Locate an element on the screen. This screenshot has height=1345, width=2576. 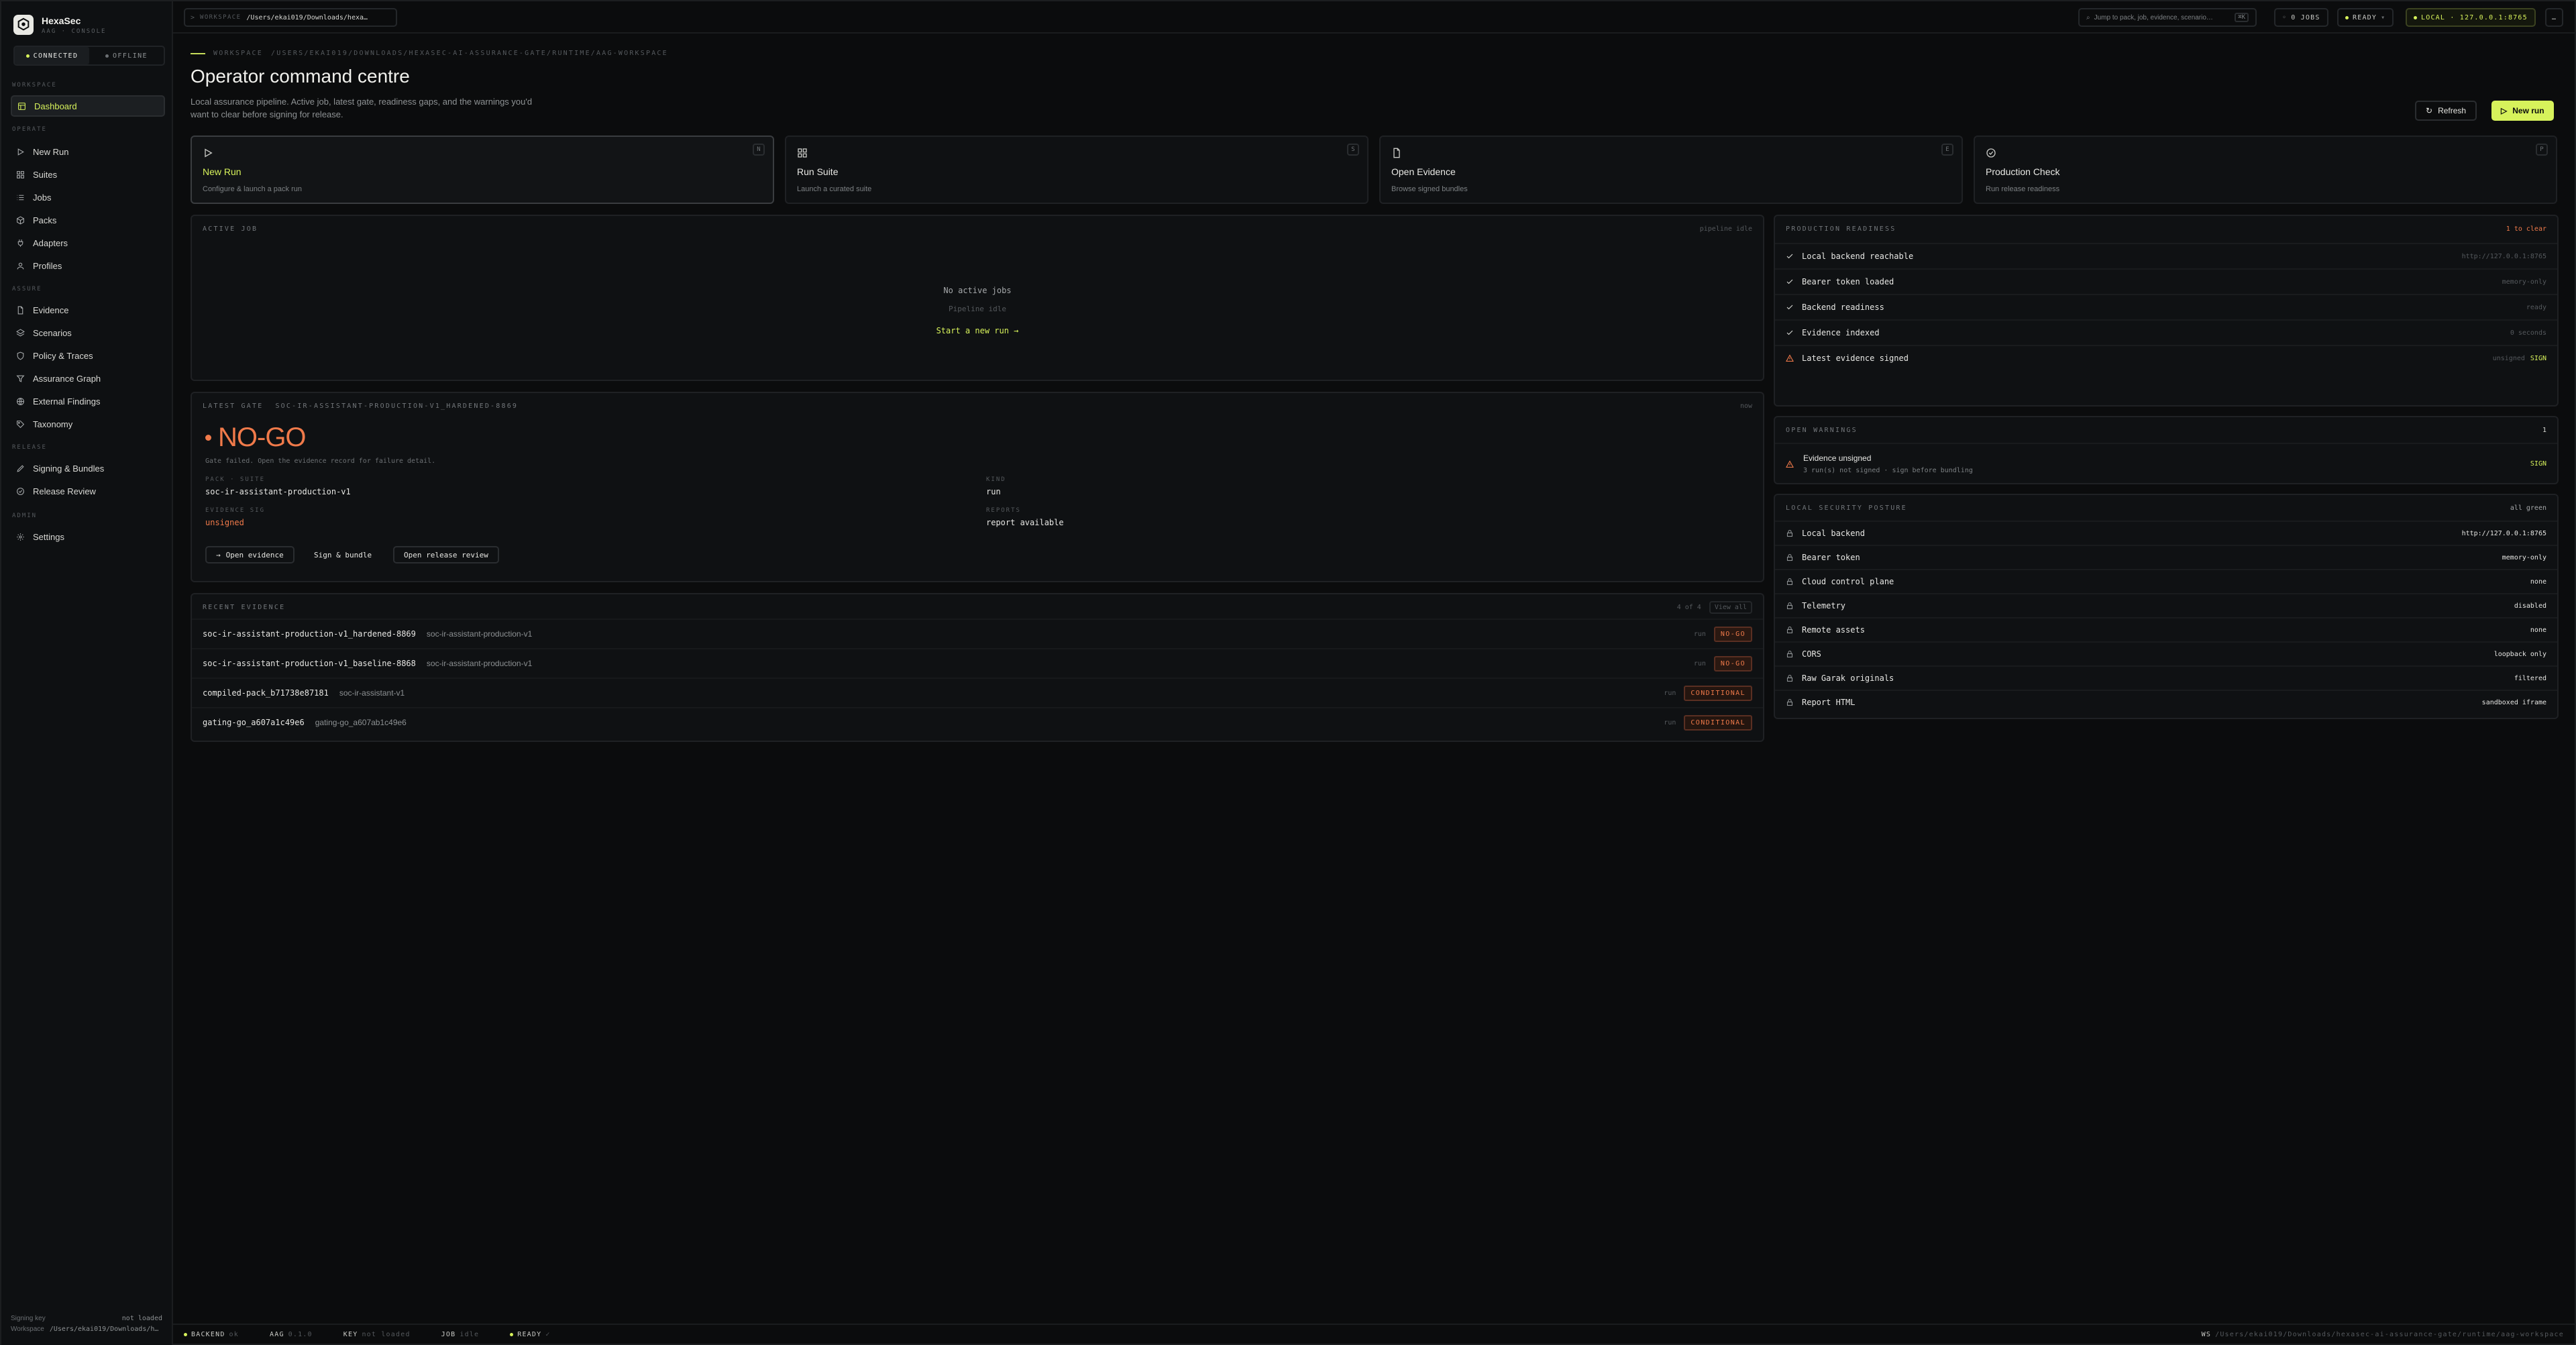
brand: HexaSec AAG · CONSOLE is located at coordinates (59, 25).